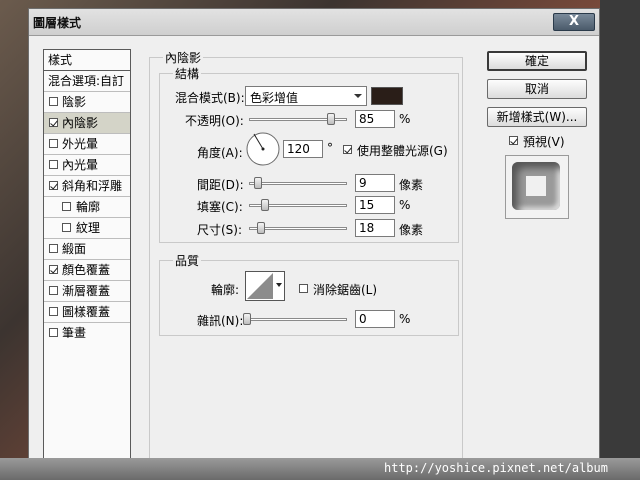 Image resolution: width=640 pixels, height=480 pixels. Describe the element at coordinates (405, 205) in the screenshot. I see `choke-unit: %` at that location.